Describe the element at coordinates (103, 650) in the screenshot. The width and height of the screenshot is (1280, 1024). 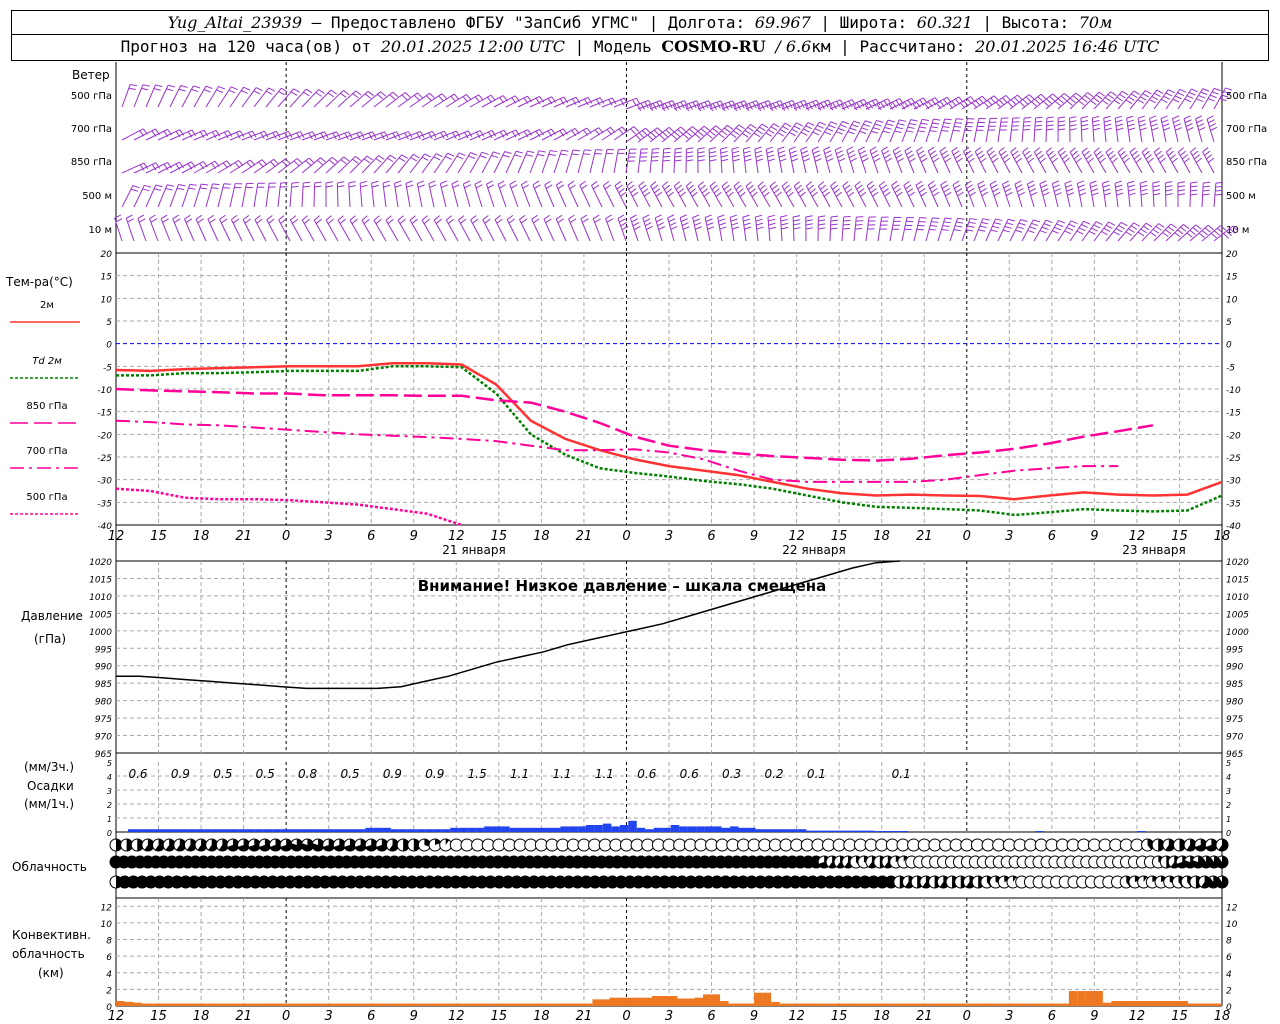
I see `pressure-ytick: 995` at that location.